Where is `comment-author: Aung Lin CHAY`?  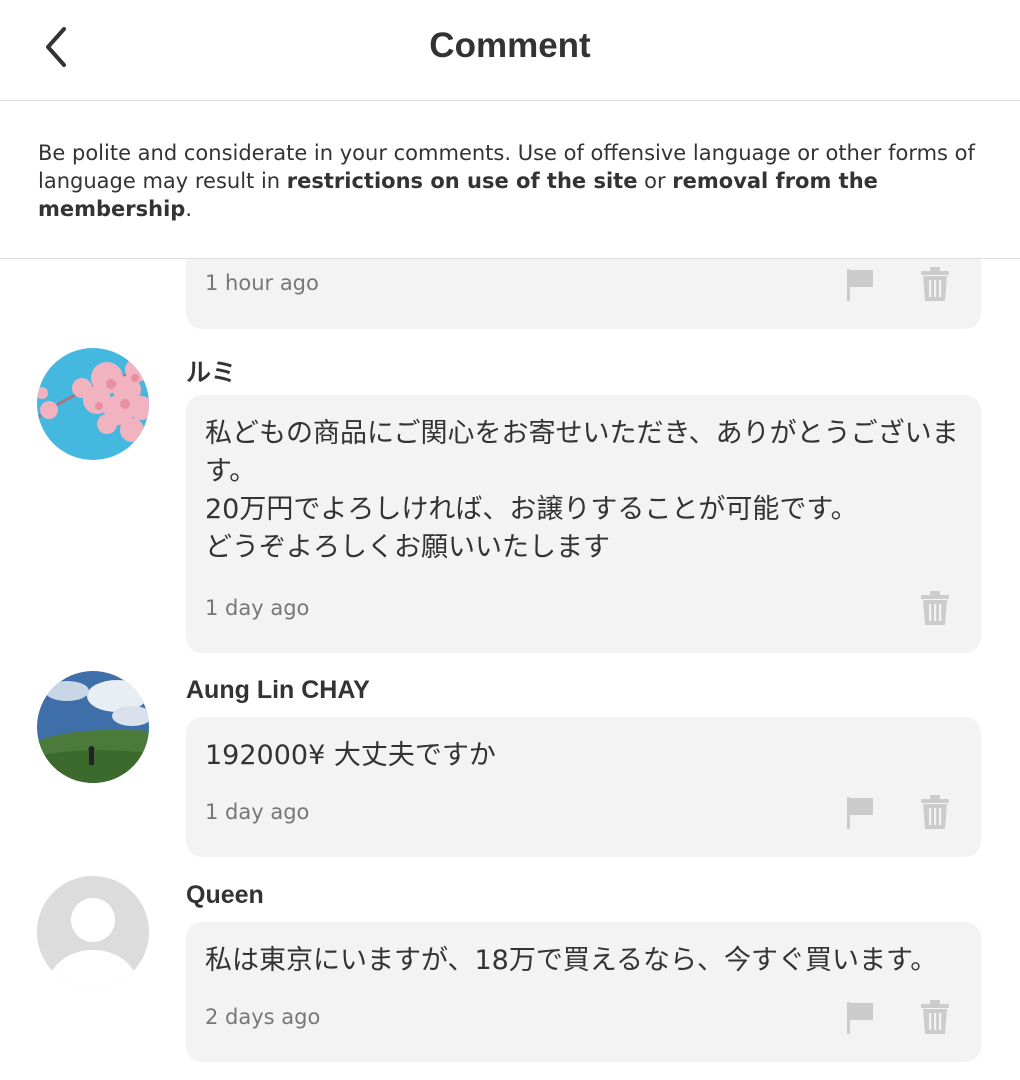 comment-author: Aung Lin CHAY is located at coordinates (278, 690).